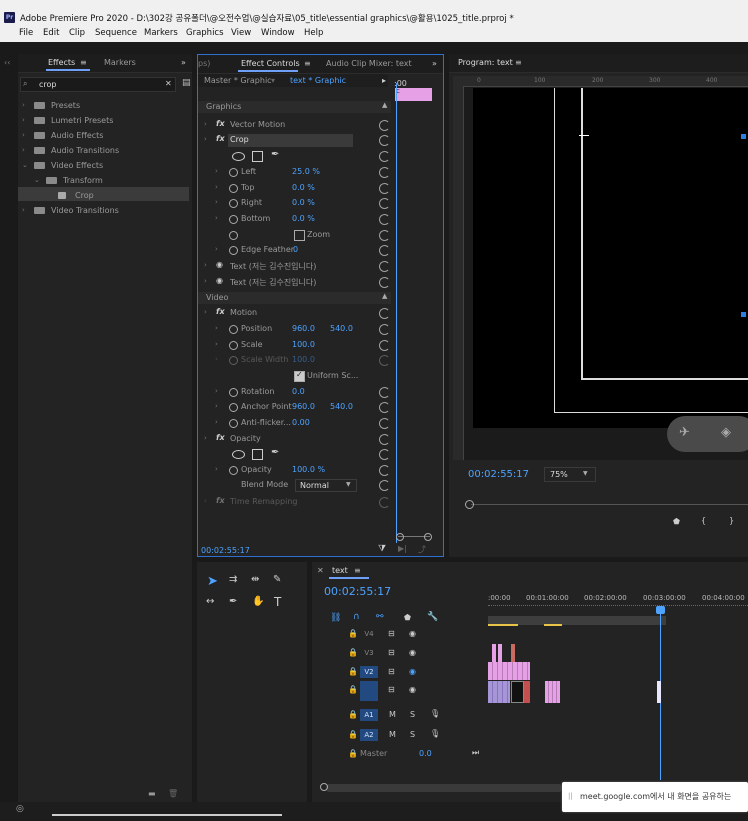 This screenshot has height=821, width=748. What do you see at coordinates (570, 796) in the screenshot?
I see `drag-handle-icon: ||` at bounding box center [570, 796].